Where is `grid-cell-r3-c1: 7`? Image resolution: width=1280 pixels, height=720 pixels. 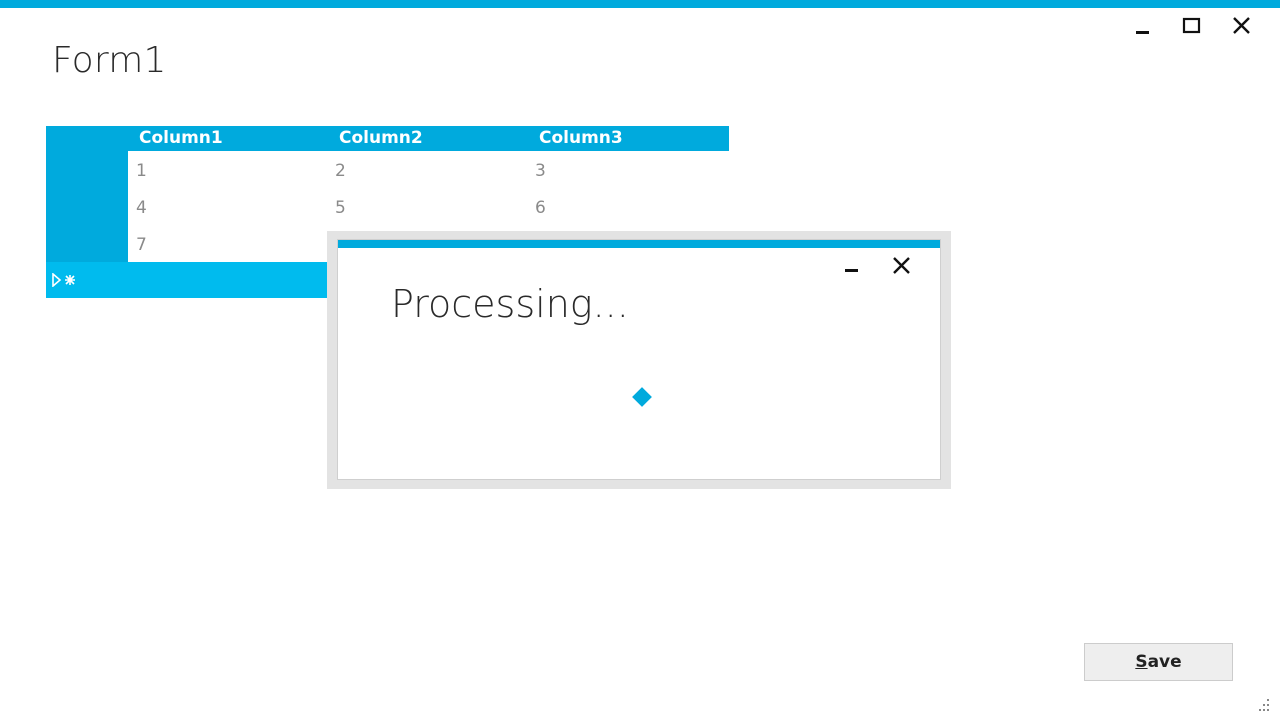 grid-cell-r3-c1: 7 is located at coordinates (141, 245).